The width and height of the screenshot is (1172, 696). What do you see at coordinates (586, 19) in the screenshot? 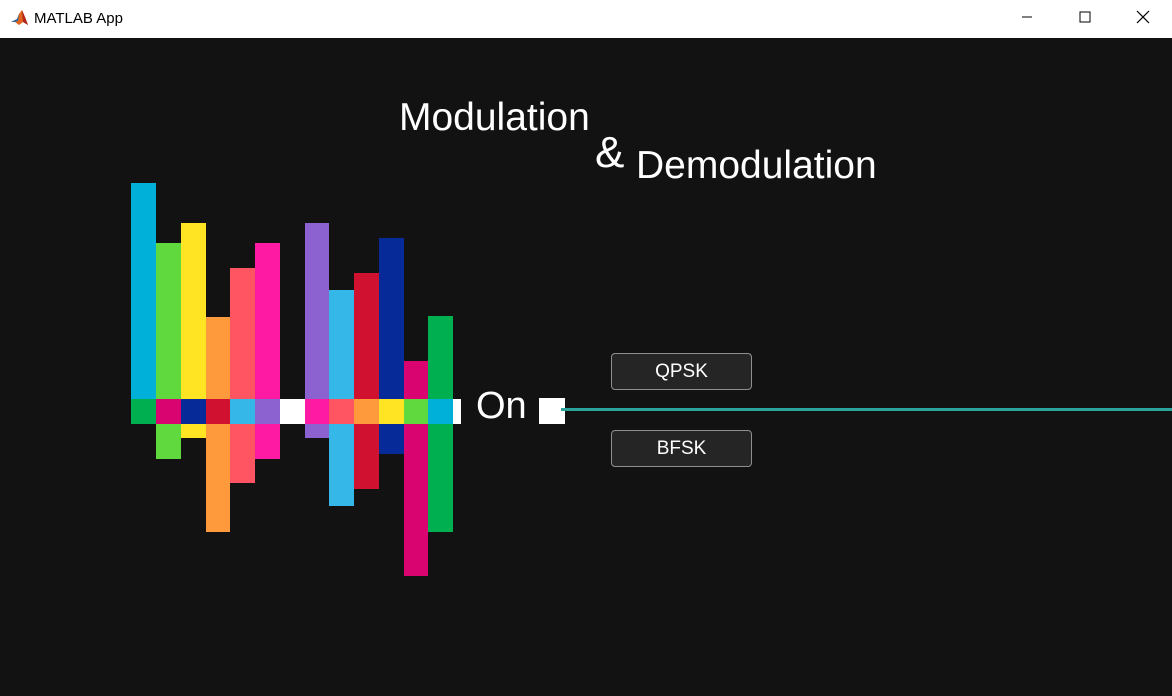
I see `window-titlebar: MATLAB App` at bounding box center [586, 19].